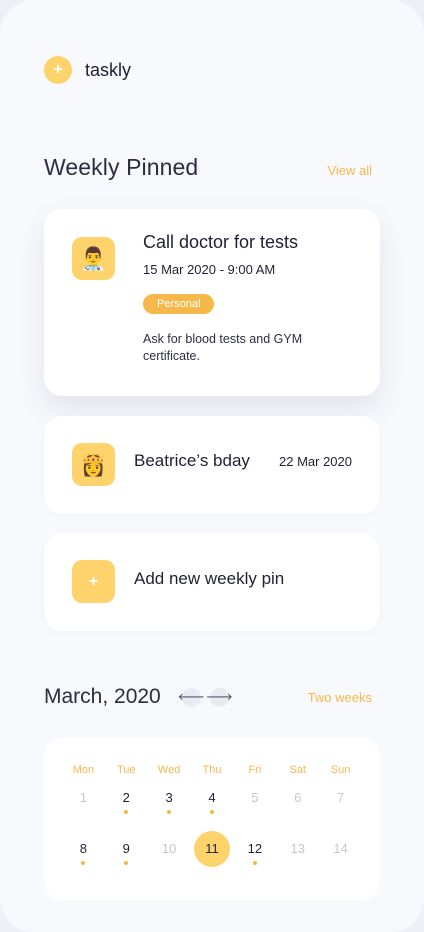  Describe the element at coordinates (108, 69) in the screenshot. I see `app-name: taskly` at that location.